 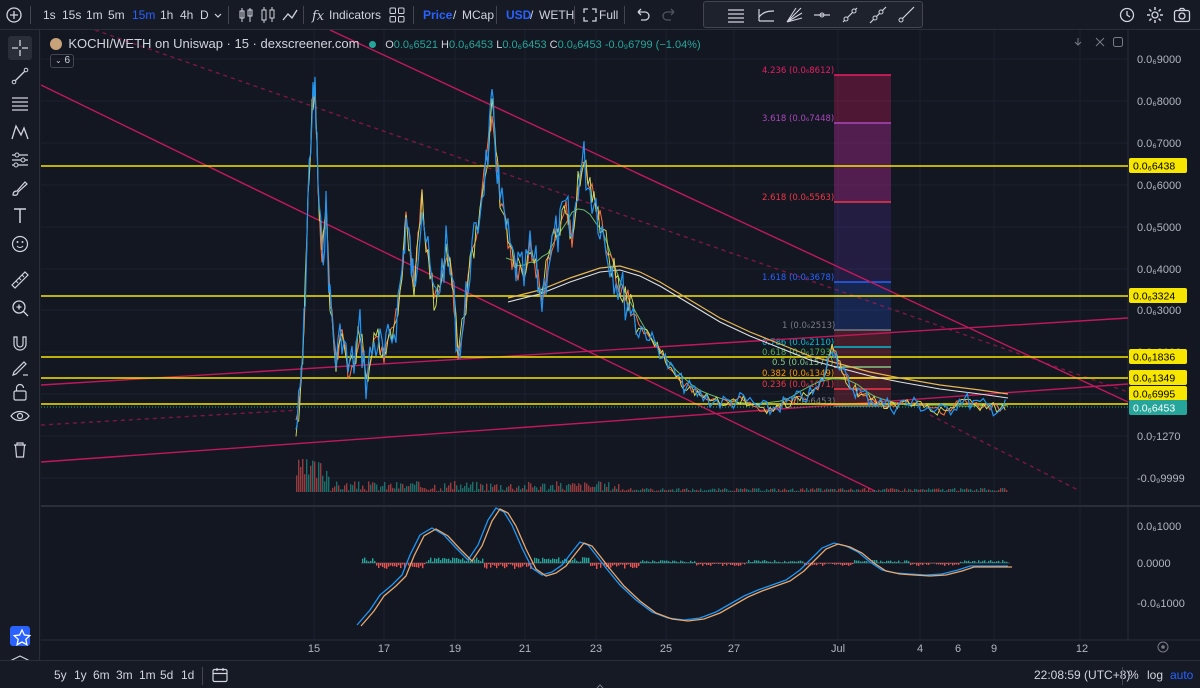 What do you see at coordinates (20, 392) in the screenshot?
I see `lock-drawings-icon` at bounding box center [20, 392].